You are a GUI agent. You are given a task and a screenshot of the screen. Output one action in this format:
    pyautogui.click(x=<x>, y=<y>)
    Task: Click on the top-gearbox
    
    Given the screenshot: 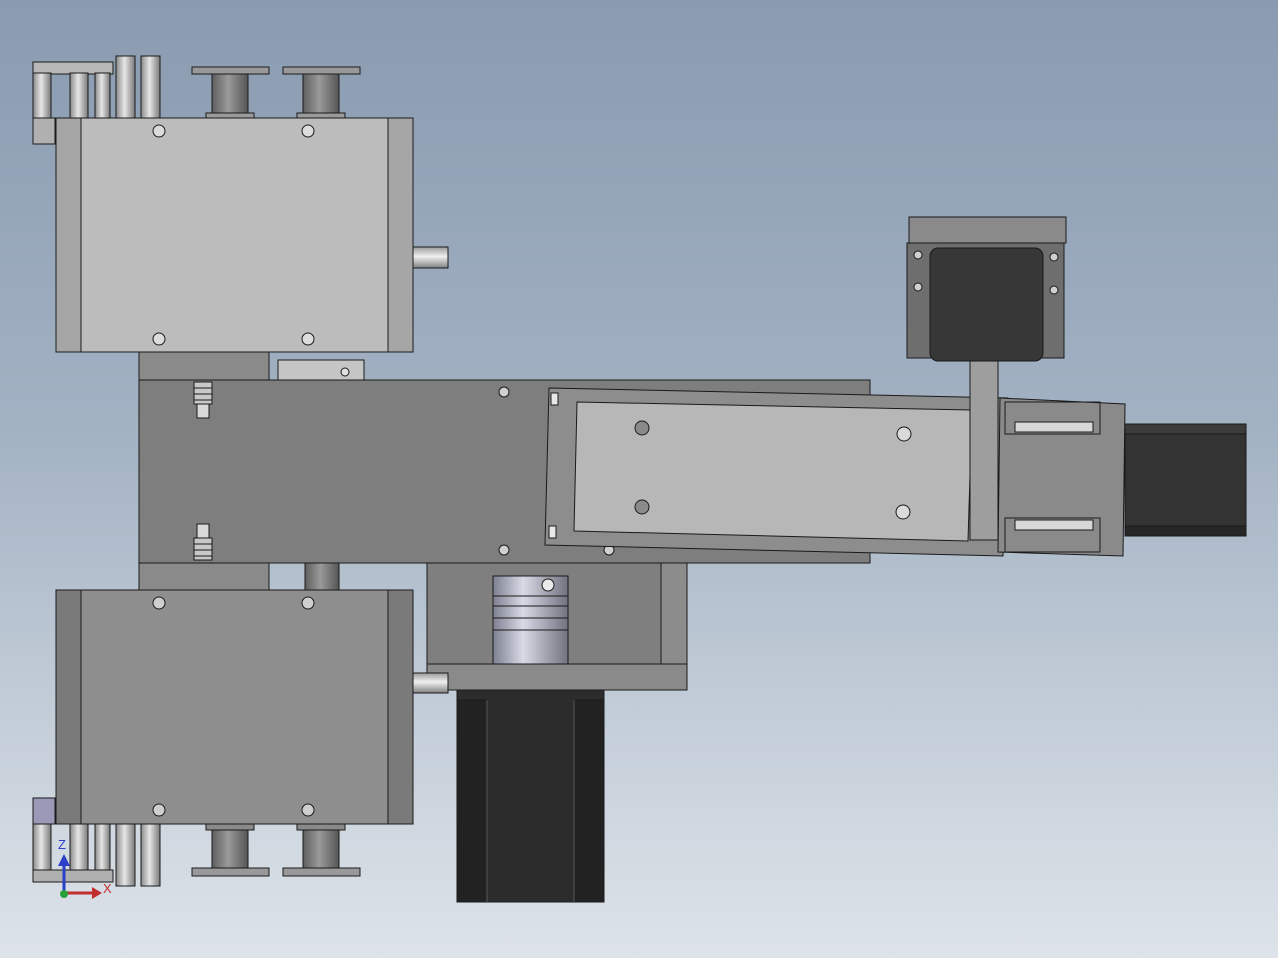 What is the action you would take?
    pyautogui.click(x=252, y=235)
    